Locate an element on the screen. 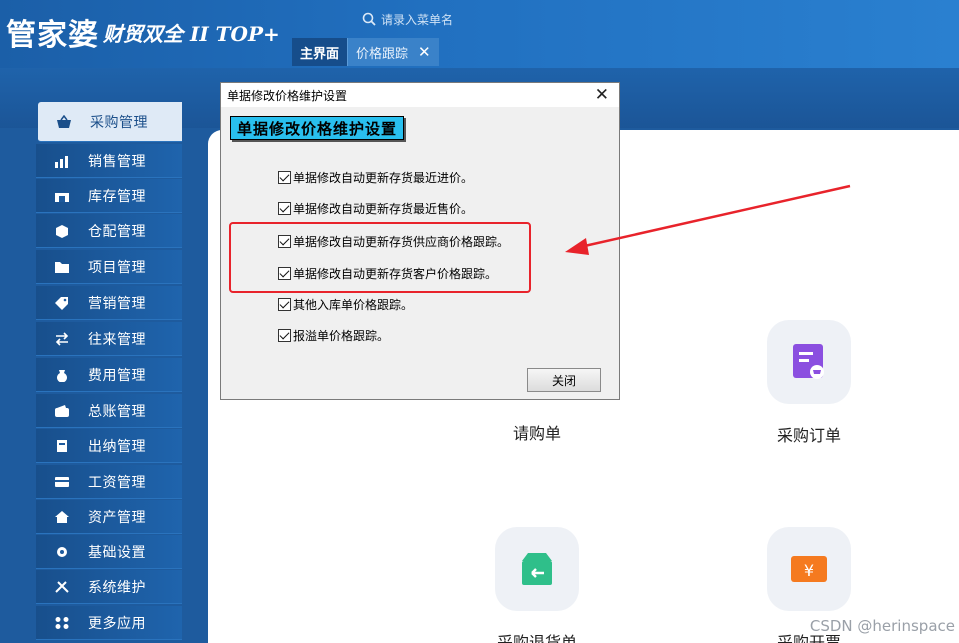  sidebar-item-label: 采购管理 is located at coordinates (119, 122).